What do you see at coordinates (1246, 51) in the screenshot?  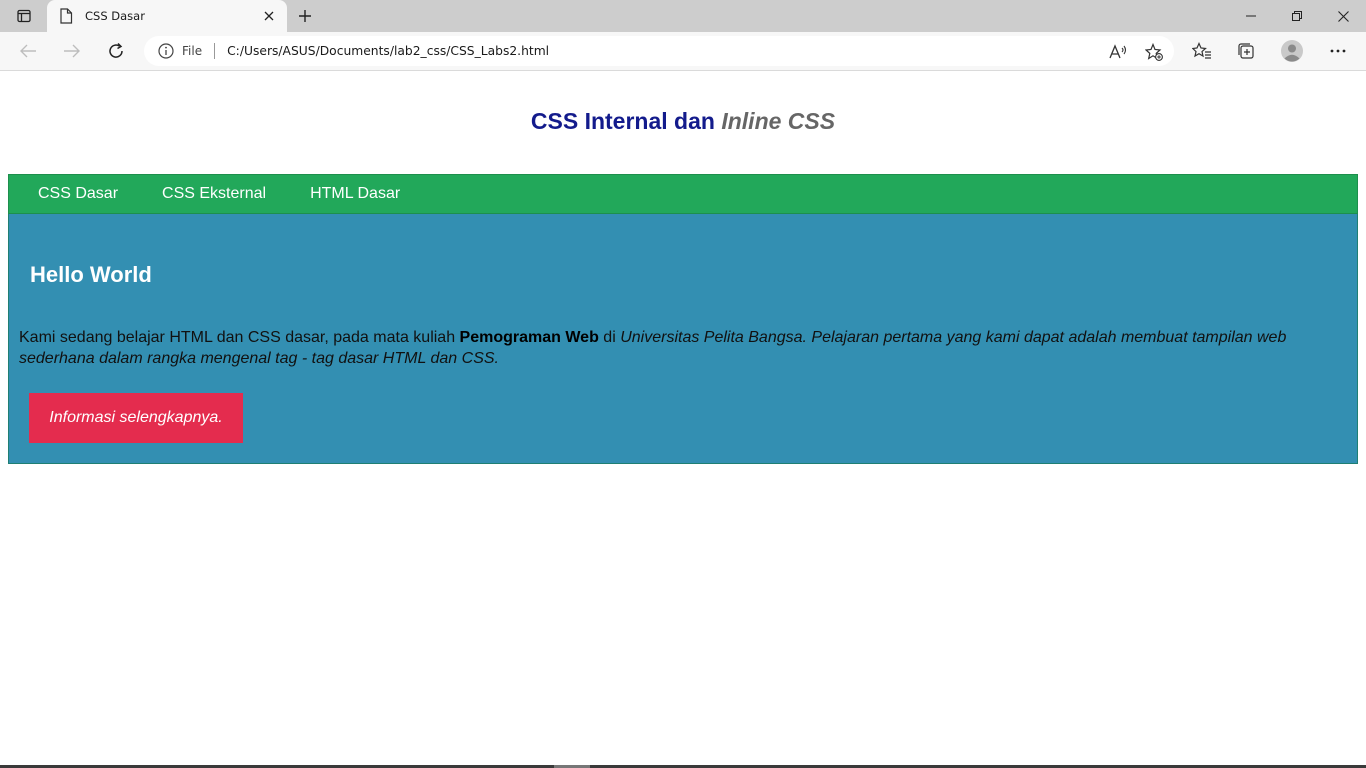 I see `collections-icon` at bounding box center [1246, 51].